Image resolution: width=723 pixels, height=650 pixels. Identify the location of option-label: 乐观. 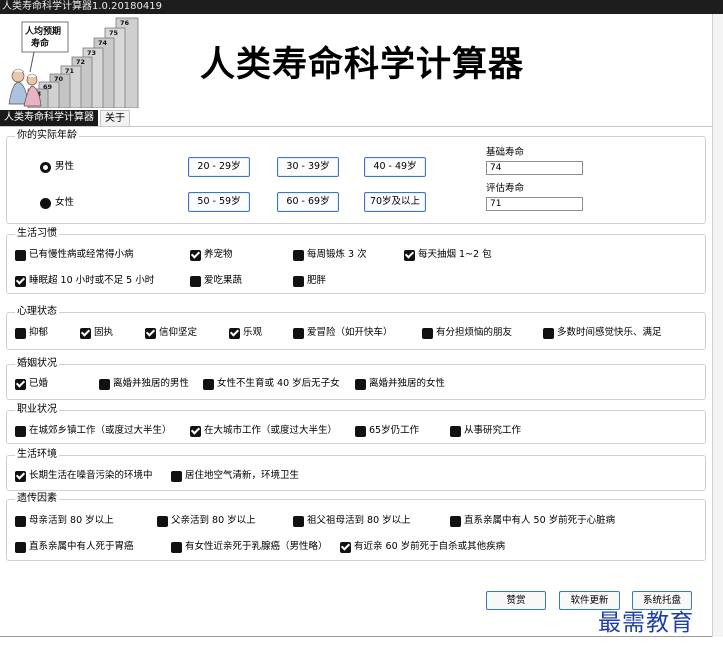
(253, 332).